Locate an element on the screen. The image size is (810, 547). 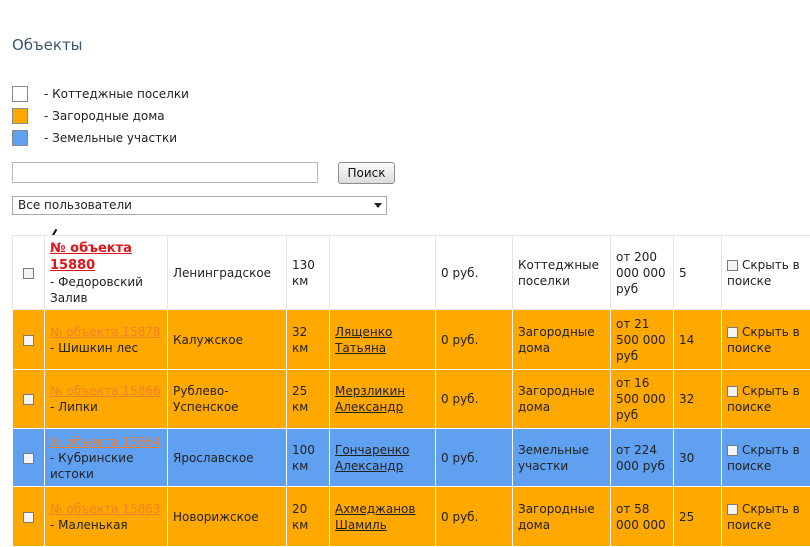
category-cell: Коттеджные поселки is located at coordinates (562, 273).